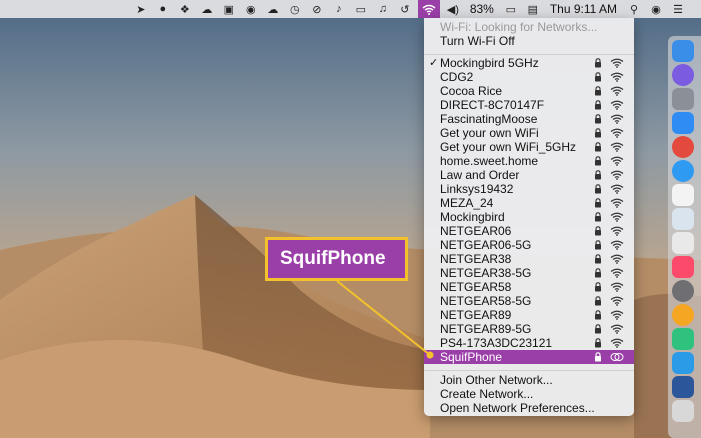 The width and height of the screenshot is (701, 438). What do you see at coordinates (385, 319) in the screenshot?
I see `callout-pointer-line` at bounding box center [385, 319].